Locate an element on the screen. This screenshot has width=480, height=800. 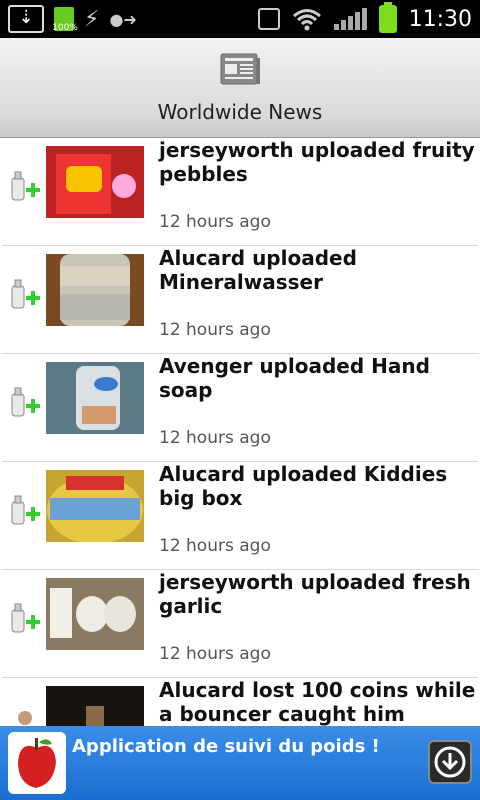
wifi-icon is located at coordinates (306, 20).